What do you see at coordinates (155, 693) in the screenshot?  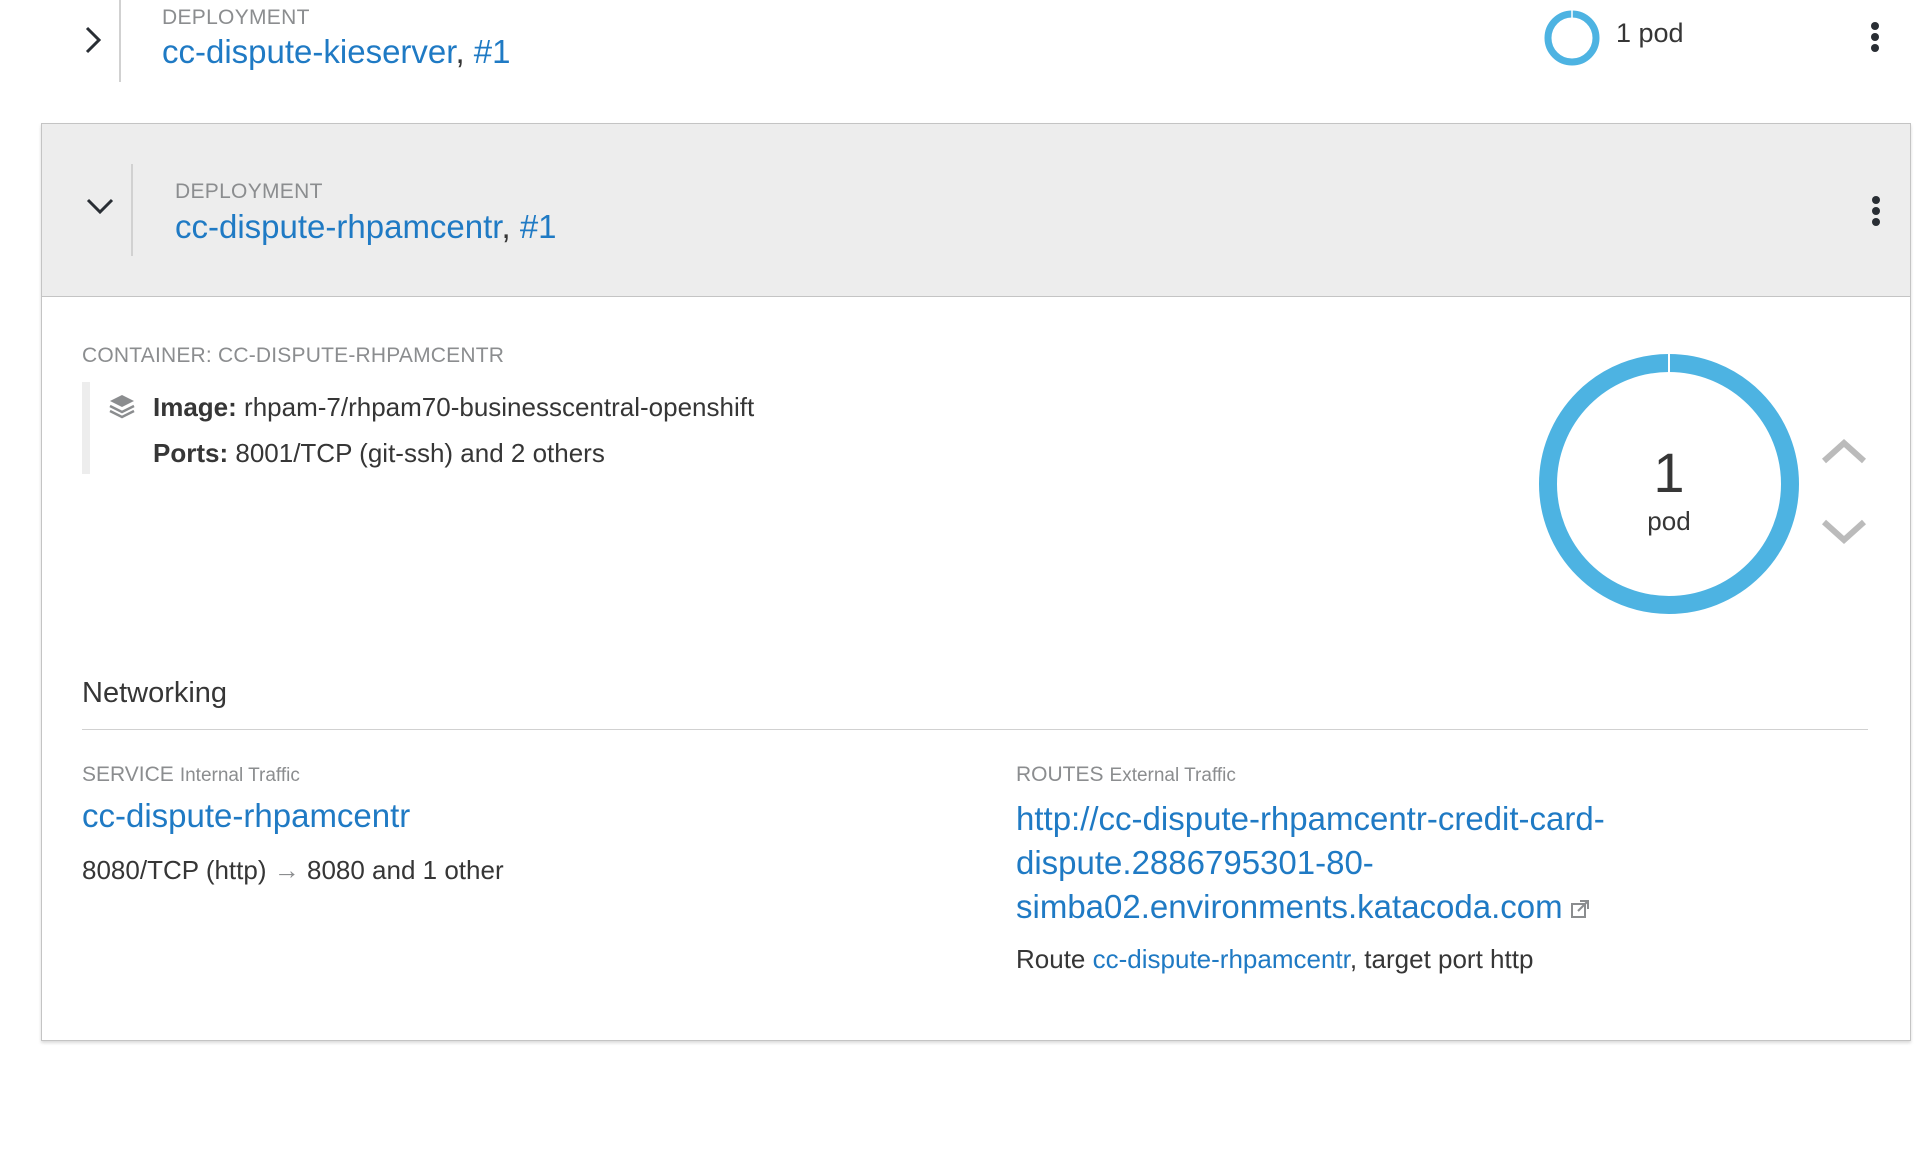 I see `networking-title: Networking` at bounding box center [155, 693].